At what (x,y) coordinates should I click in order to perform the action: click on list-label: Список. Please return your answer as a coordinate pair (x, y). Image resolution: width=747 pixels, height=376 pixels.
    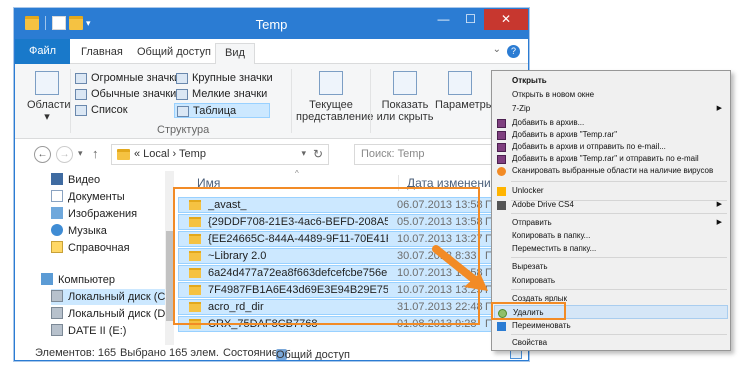
    Looking at the image, I should click on (109, 110).